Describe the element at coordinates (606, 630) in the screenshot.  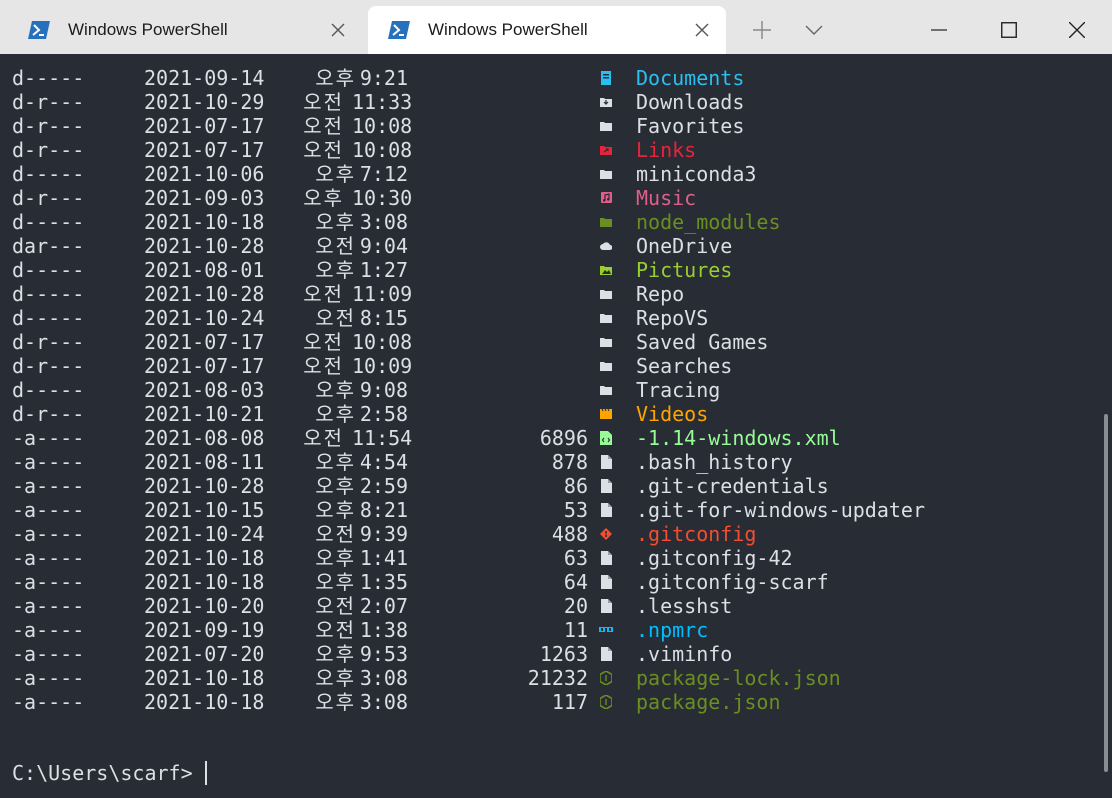
I see `npm-icon` at that location.